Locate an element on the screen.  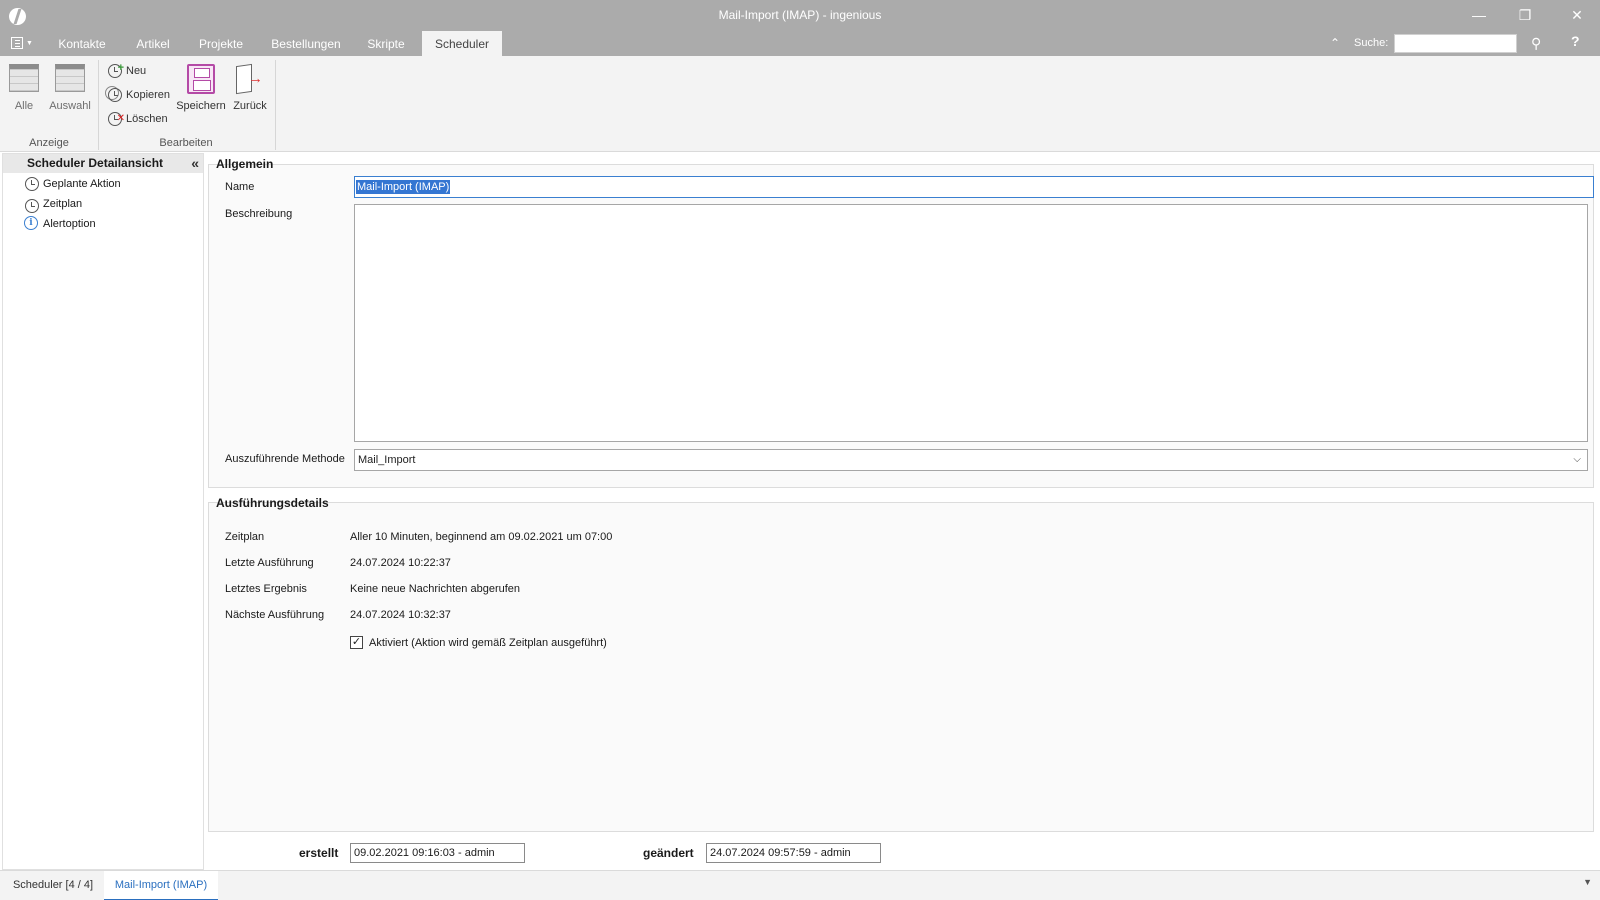
letztes-ergebnis-value: Keine neue Nachrichten abgerufen is located at coordinates (435, 589).